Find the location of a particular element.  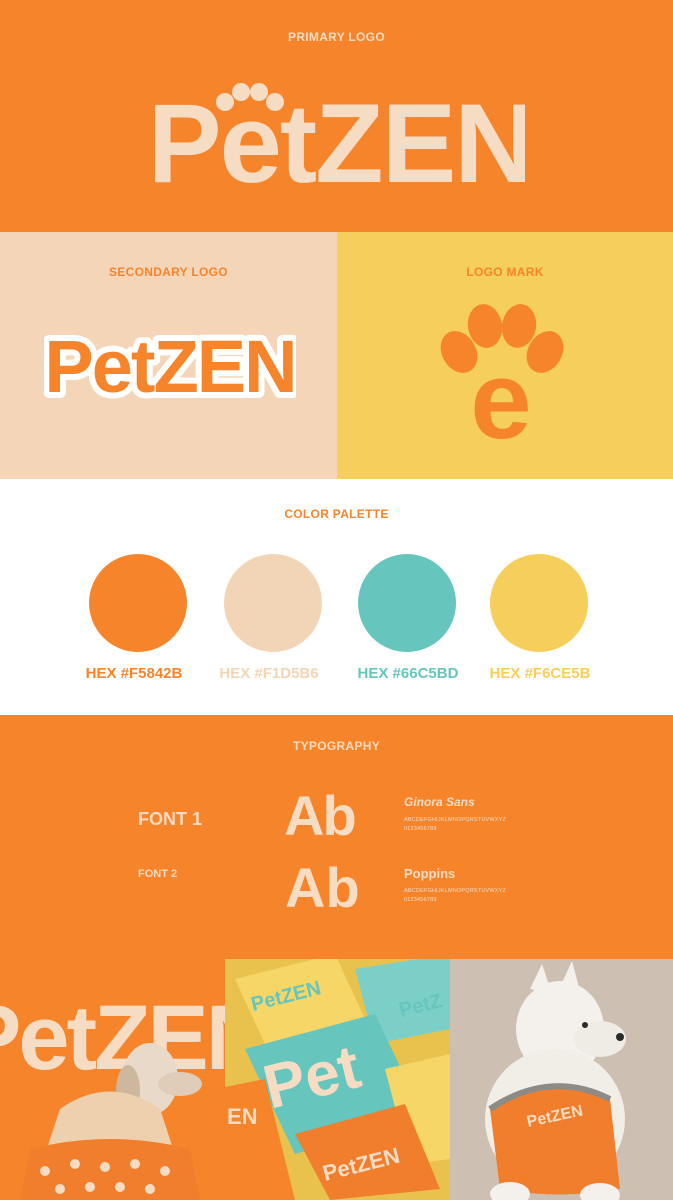

hex-label-teal: HEX #66C5BD is located at coordinates (408, 673).